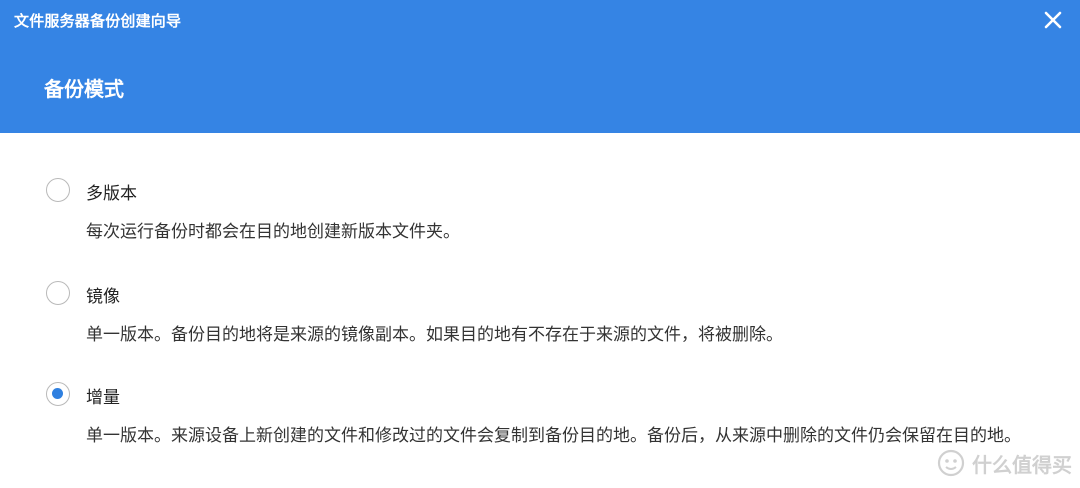  I want to click on radio-incremental, so click(58, 394).